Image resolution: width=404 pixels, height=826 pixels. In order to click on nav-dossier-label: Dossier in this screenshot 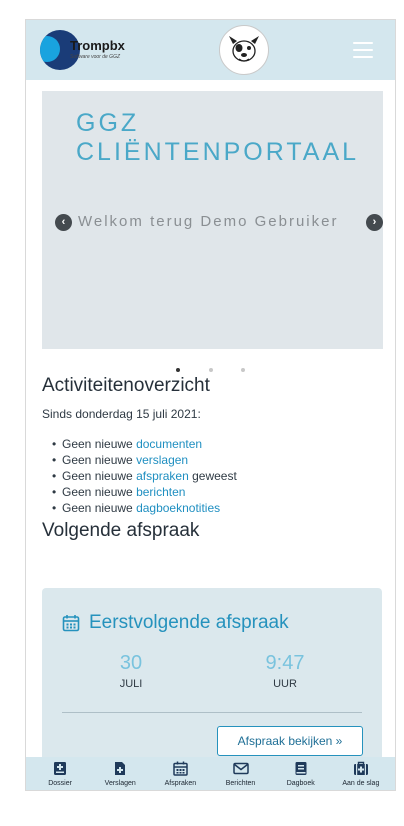, I will do `click(60, 783)`.